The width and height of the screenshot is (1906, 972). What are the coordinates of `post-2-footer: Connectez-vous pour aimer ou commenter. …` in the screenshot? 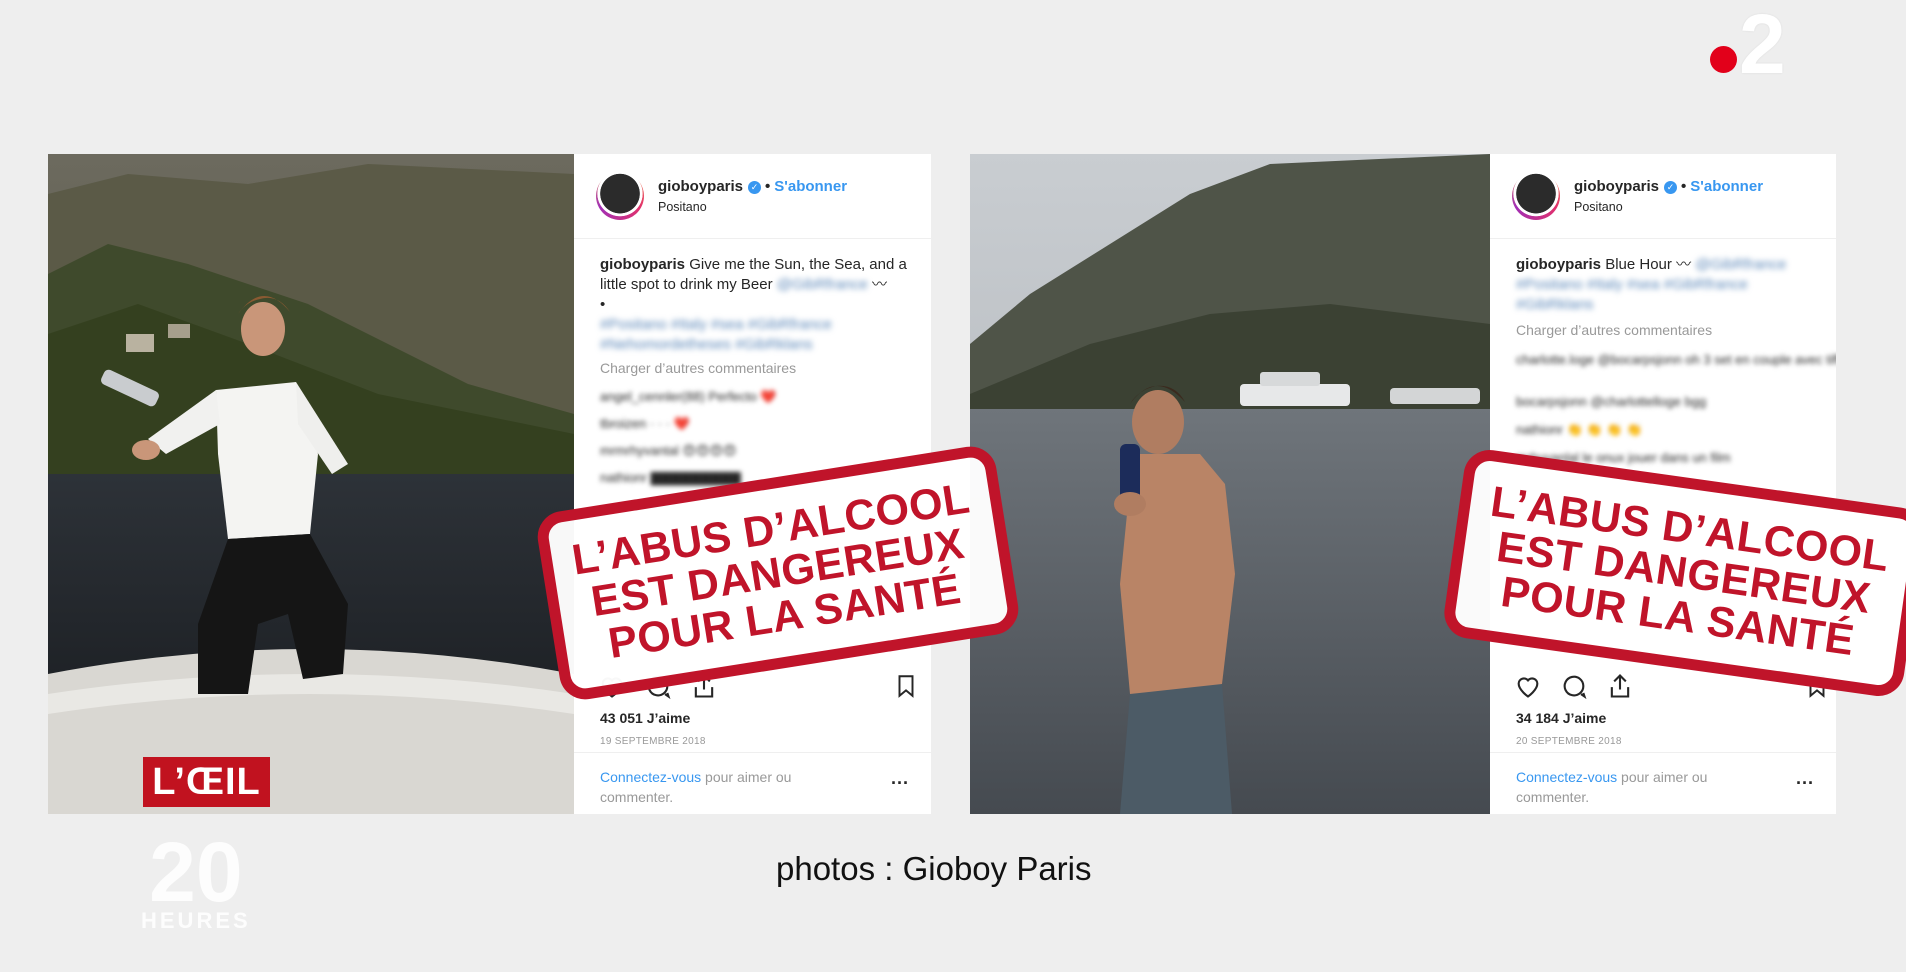 It's located at (1663, 783).